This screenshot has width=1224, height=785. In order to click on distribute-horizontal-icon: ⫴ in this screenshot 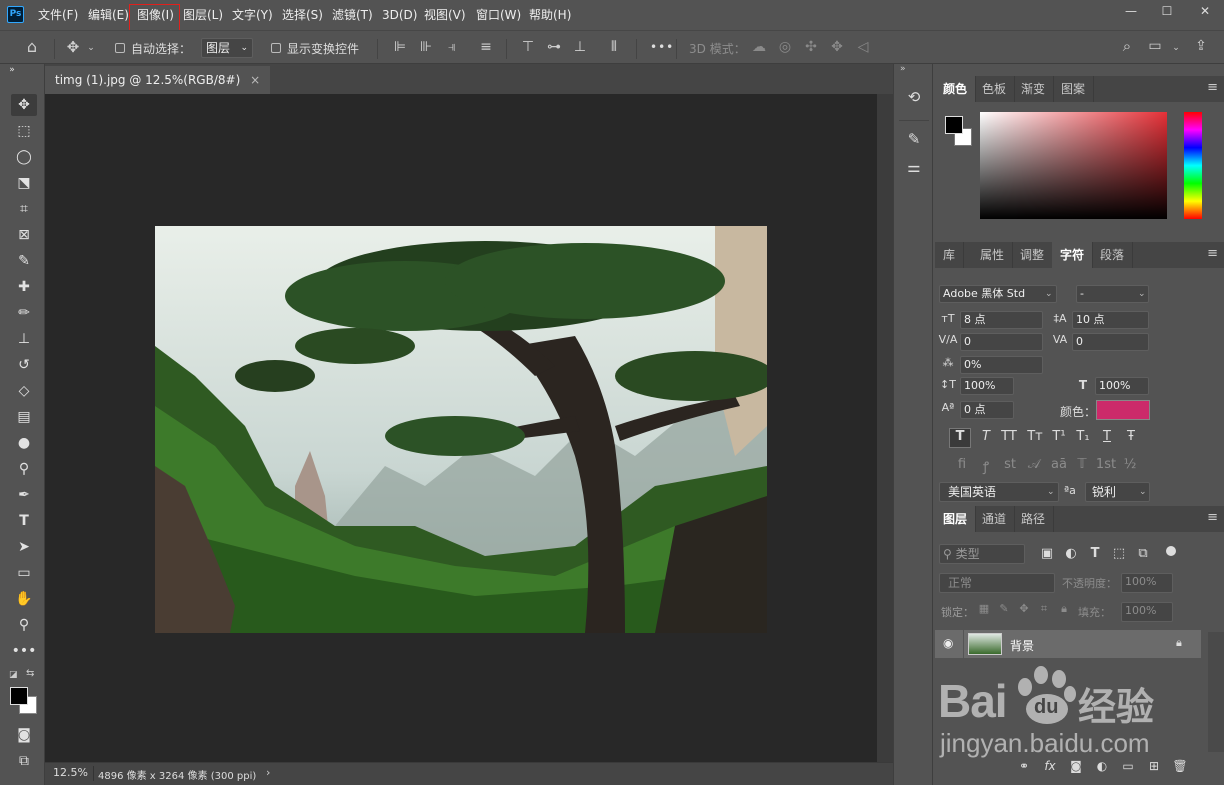, I will do `click(614, 47)`.